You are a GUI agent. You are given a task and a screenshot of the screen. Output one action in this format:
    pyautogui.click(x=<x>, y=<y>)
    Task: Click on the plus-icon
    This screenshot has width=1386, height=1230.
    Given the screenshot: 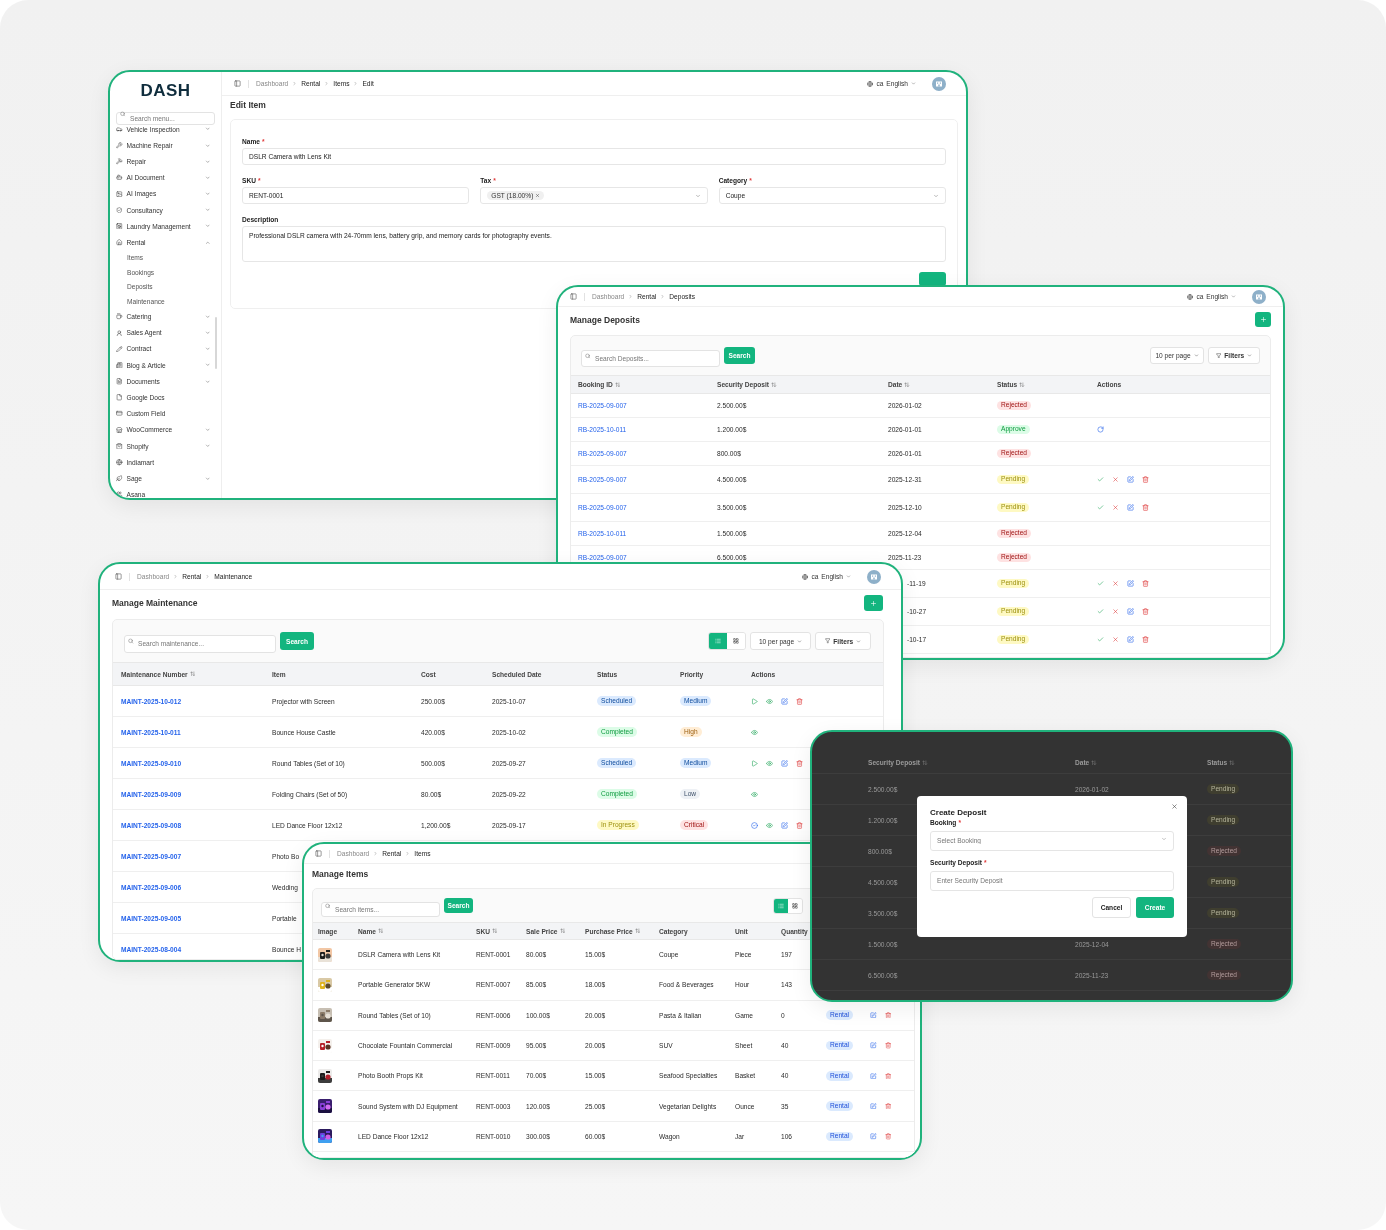 What is the action you would take?
    pyautogui.click(x=873, y=603)
    